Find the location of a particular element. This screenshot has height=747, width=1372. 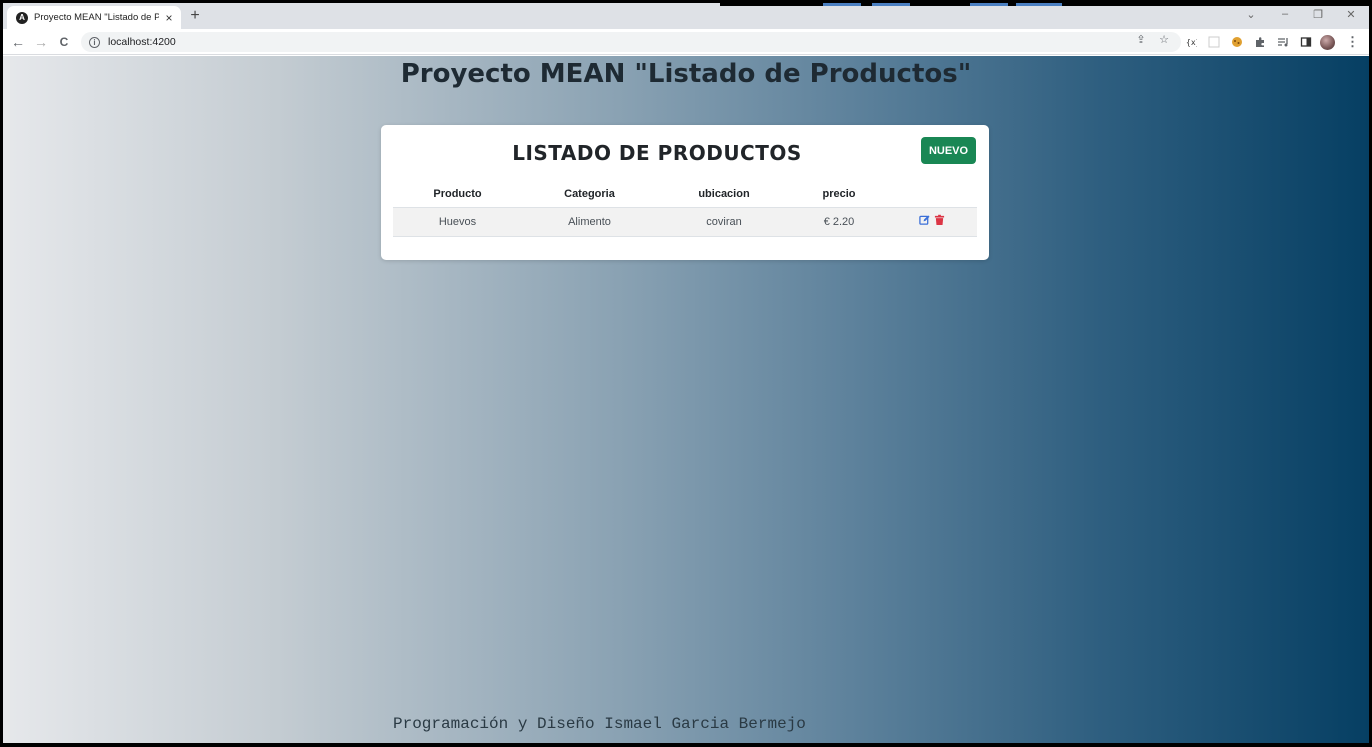

tab-close-icon: × is located at coordinates (169, 18).